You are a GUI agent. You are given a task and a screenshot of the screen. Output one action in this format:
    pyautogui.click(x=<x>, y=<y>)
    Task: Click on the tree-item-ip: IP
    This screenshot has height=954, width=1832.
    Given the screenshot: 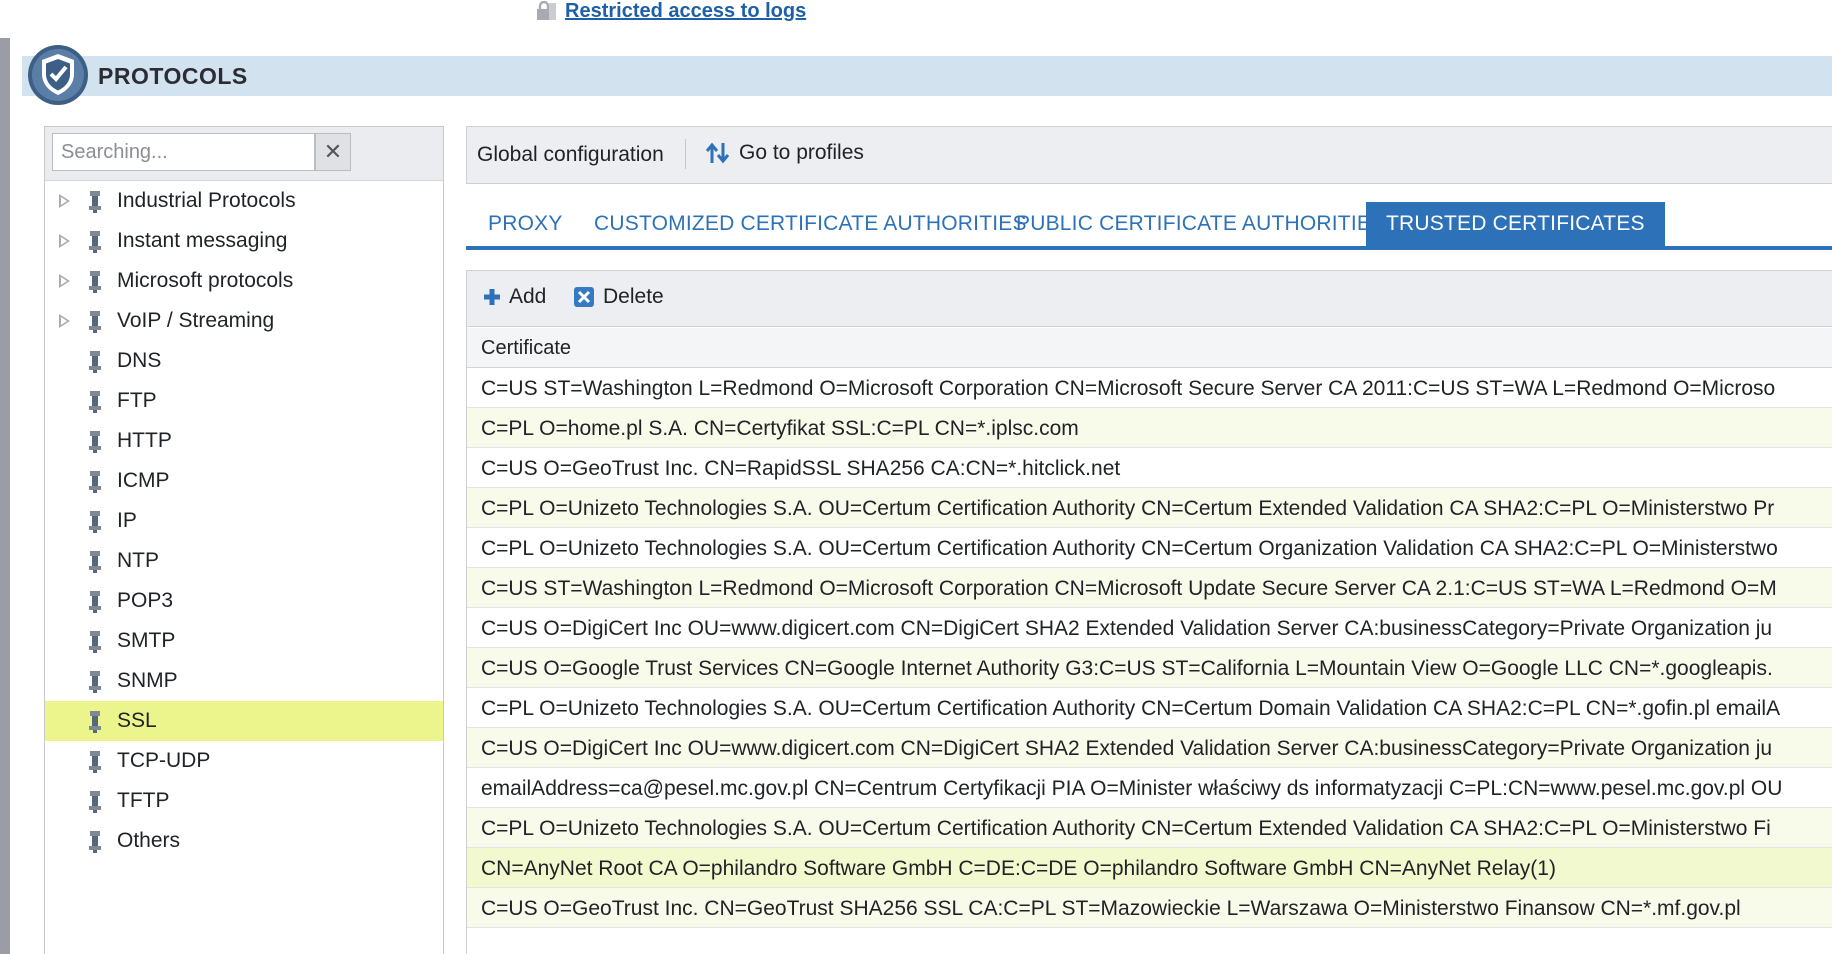 What is the action you would take?
    pyautogui.click(x=244, y=521)
    